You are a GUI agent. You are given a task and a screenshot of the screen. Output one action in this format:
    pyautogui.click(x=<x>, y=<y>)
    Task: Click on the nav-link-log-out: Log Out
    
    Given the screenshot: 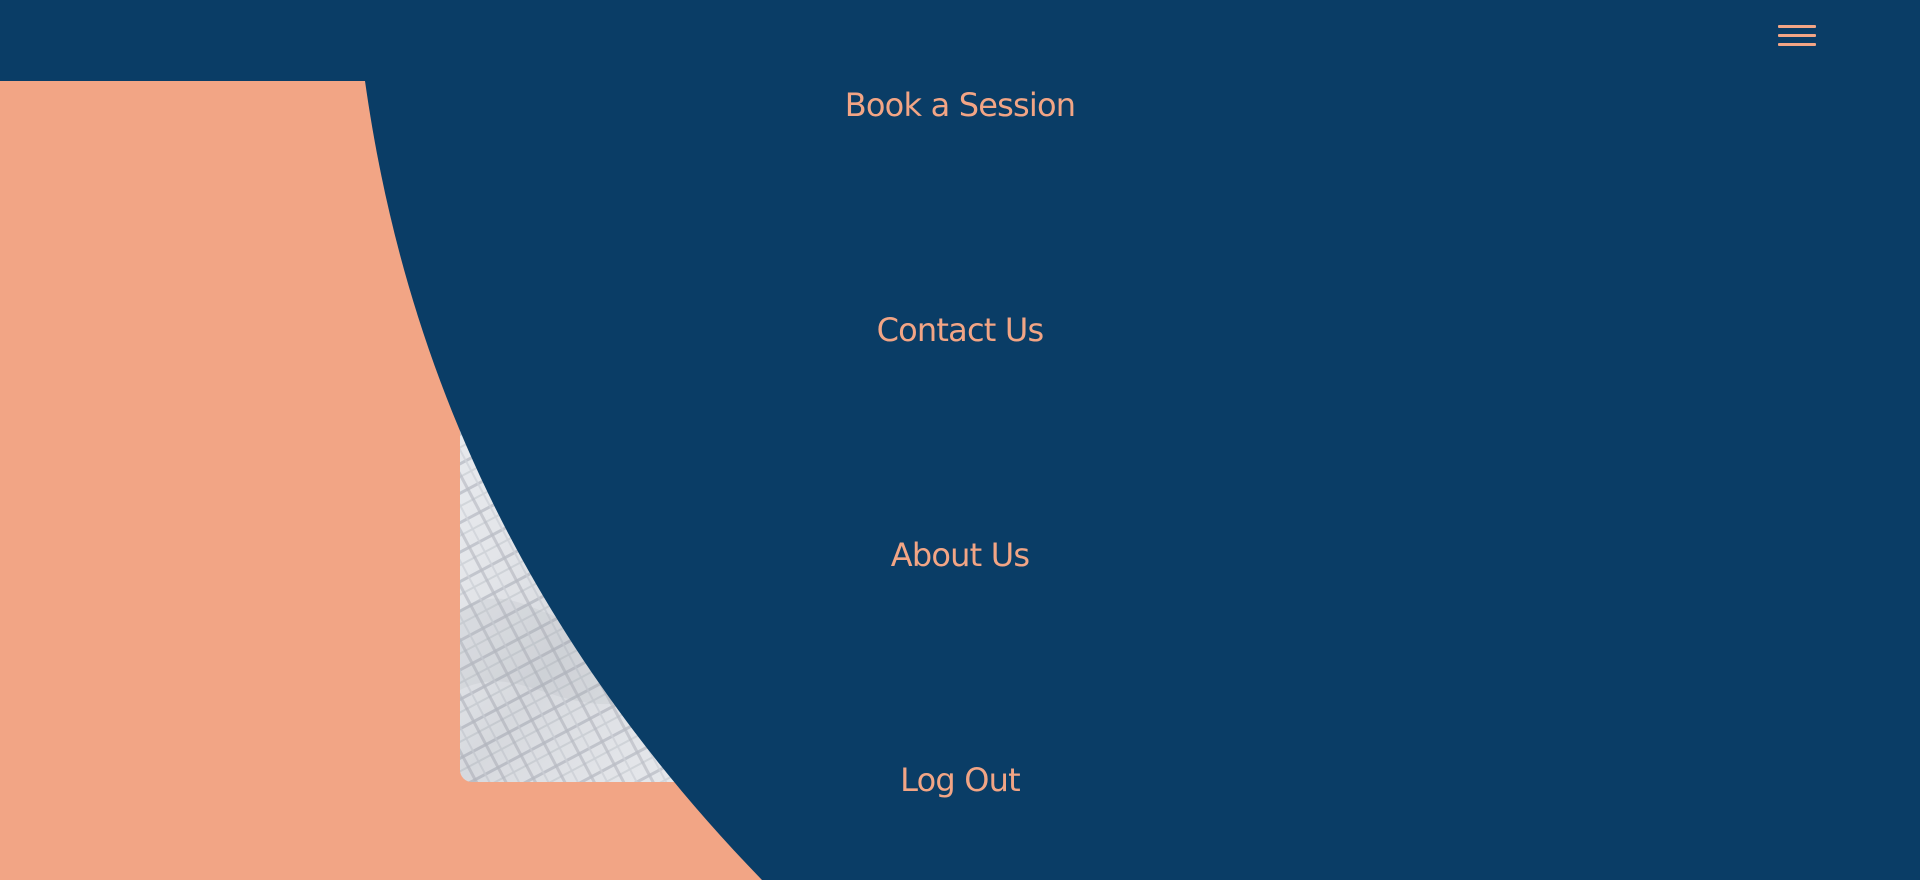 What is the action you would take?
    pyautogui.click(x=960, y=780)
    